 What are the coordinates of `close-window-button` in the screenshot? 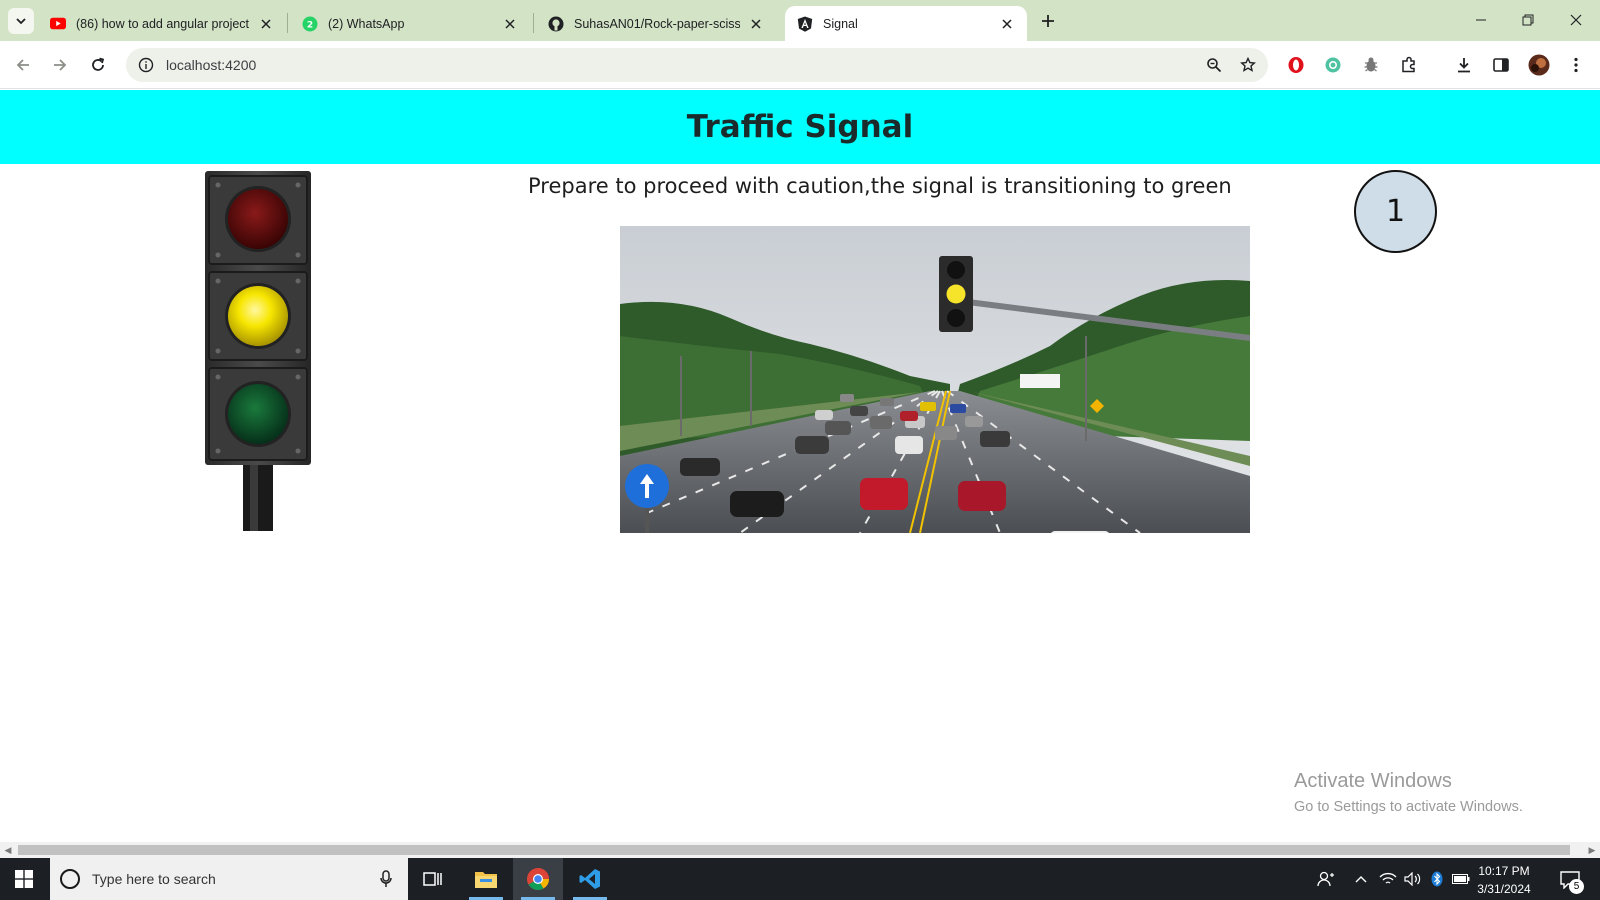 It's located at (1576, 20).